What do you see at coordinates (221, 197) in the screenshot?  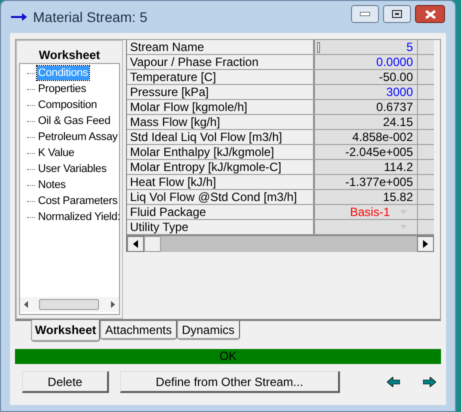 I see `property-label: Liq Vol Flow @Std Cond [m3/h]` at bounding box center [221, 197].